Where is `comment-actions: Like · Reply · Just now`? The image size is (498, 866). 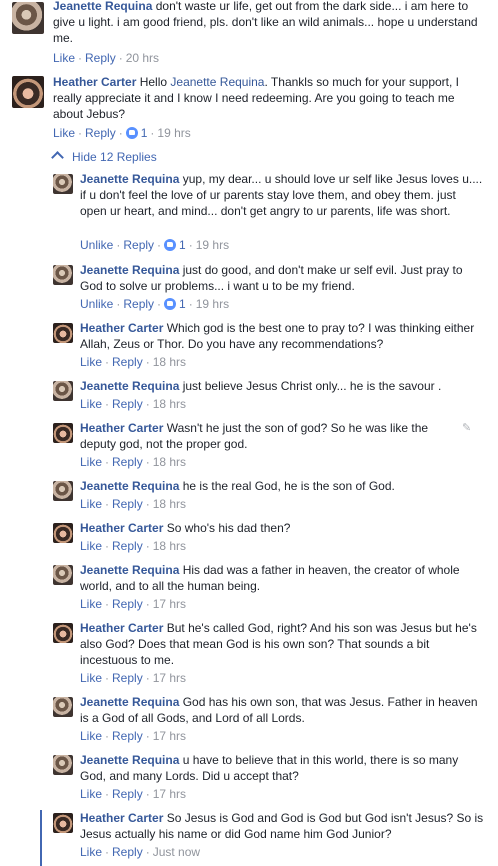 comment-actions: Like · Reply · Just now is located at coordinates (140, 852).